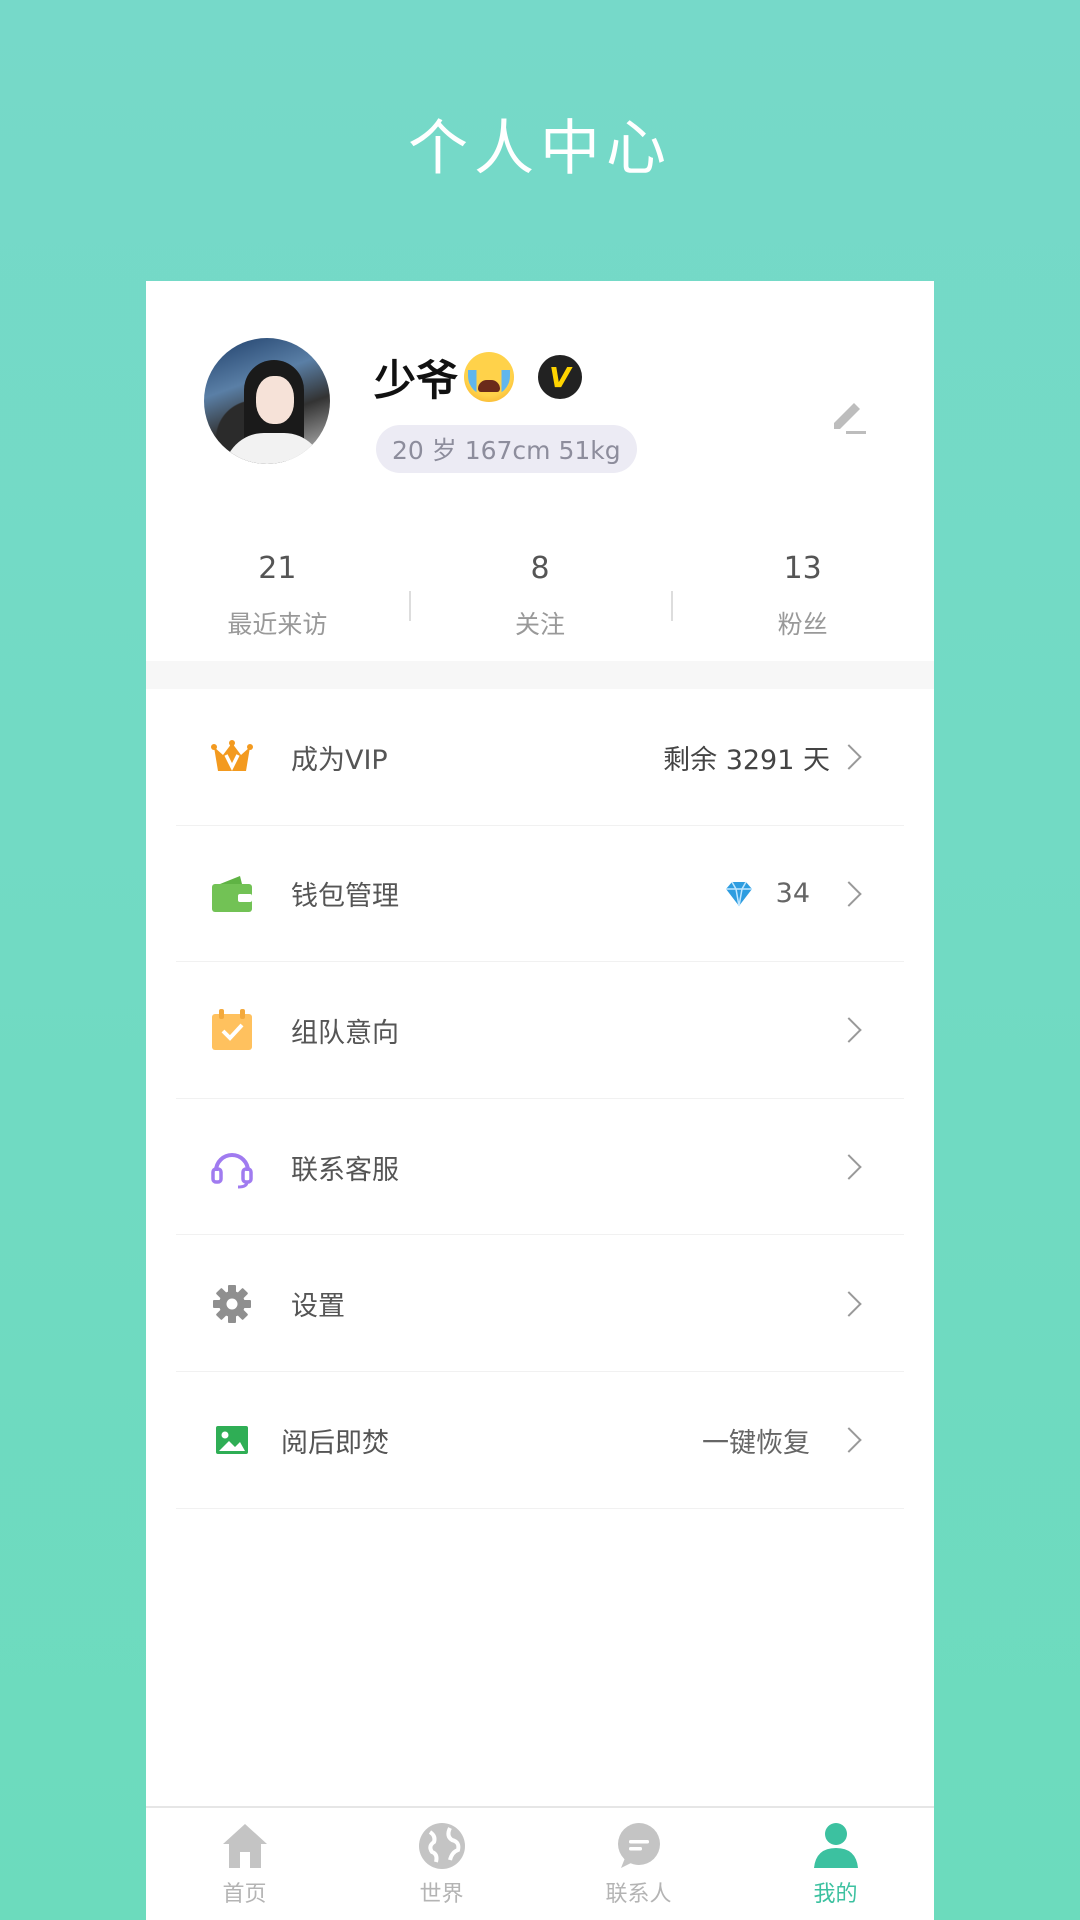 This screenshot has height=1920, width=1080. Describe the element at coordinates (835, 1845) in the screenshot. I see `user-icon` at that location.